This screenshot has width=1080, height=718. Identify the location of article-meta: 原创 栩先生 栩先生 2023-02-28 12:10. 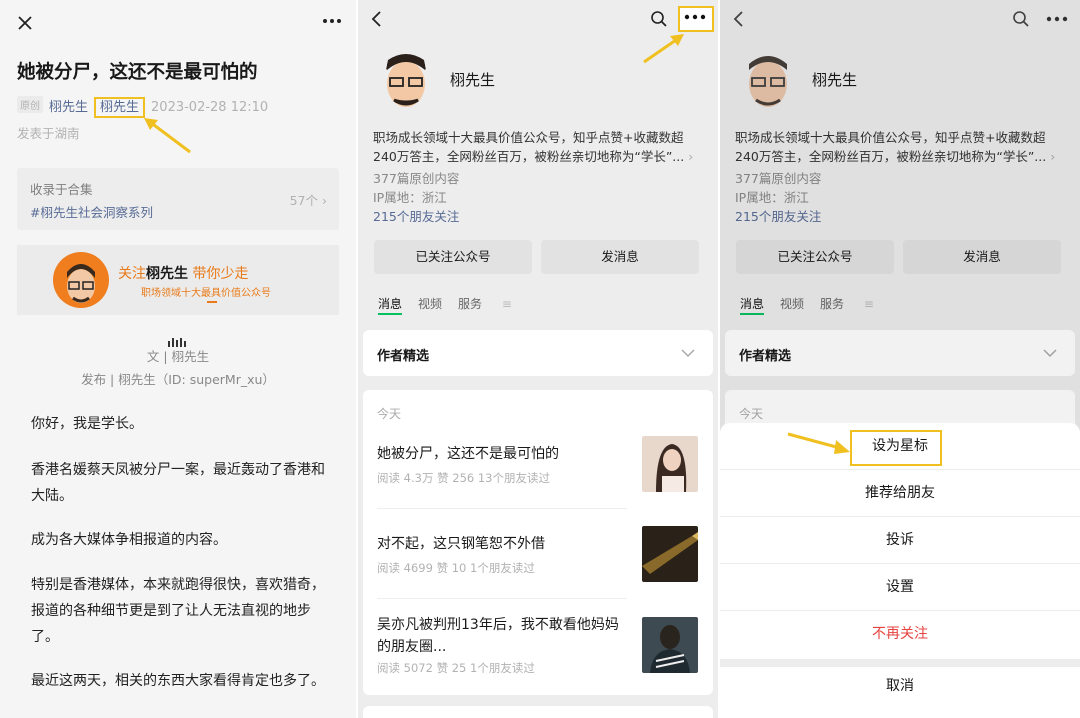
(143, 107).